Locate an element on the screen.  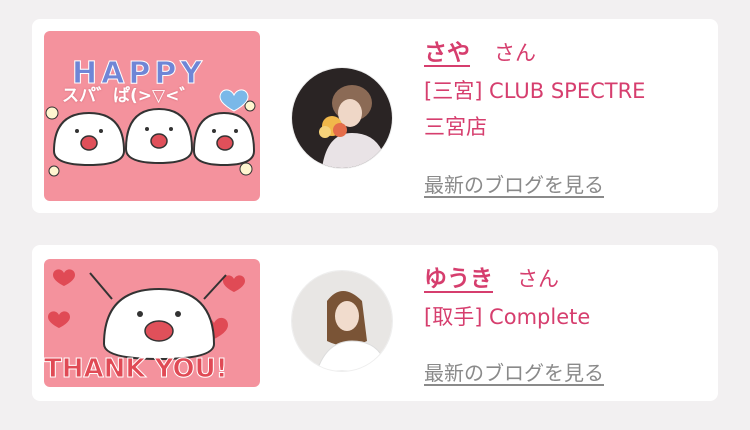
cast-name-link: さや is located at coordinates (447, 50).